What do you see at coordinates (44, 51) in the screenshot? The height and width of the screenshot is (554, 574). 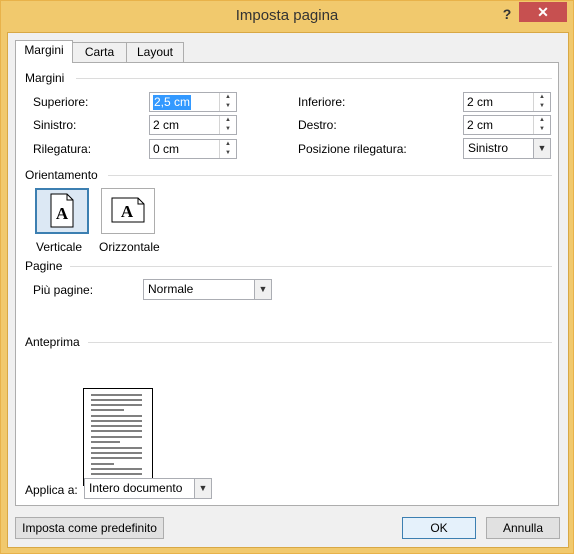 I see `tab-margini: Margini` at bounding box center [44, 51].